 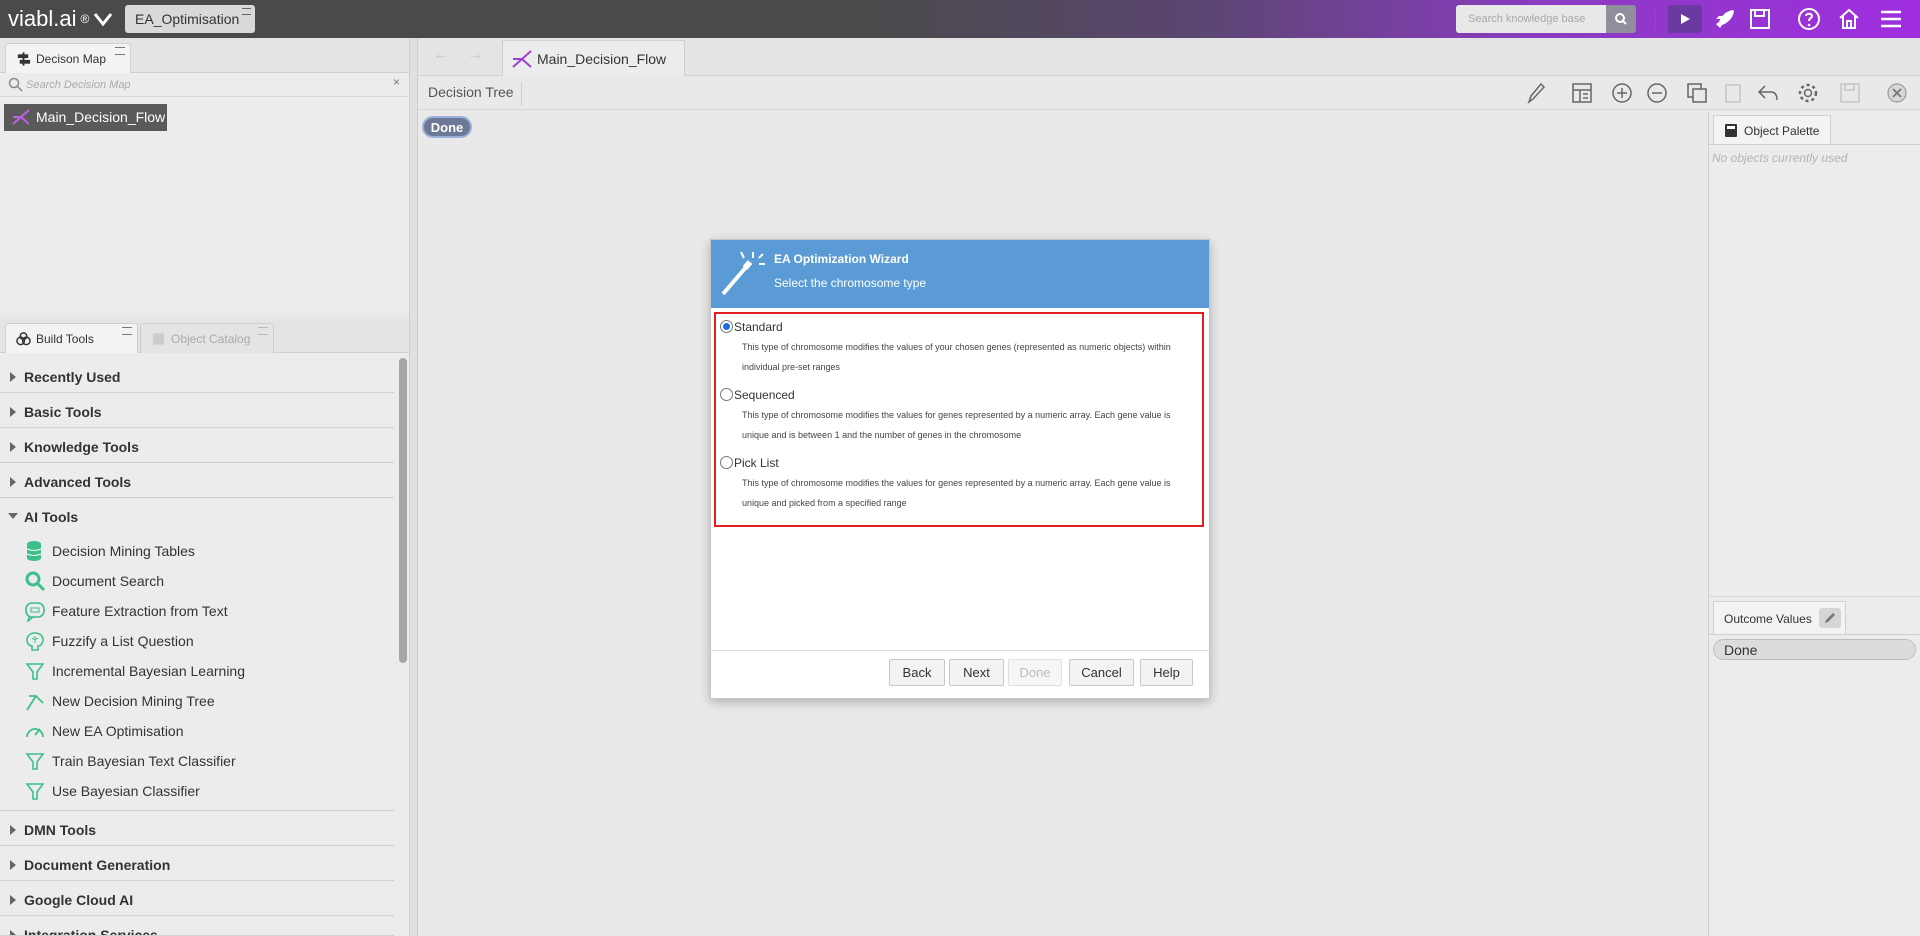 What do you see at coordinates (413, 487) in the screenshot?
I see `panel-splitter` at bounding box center [413, 487].